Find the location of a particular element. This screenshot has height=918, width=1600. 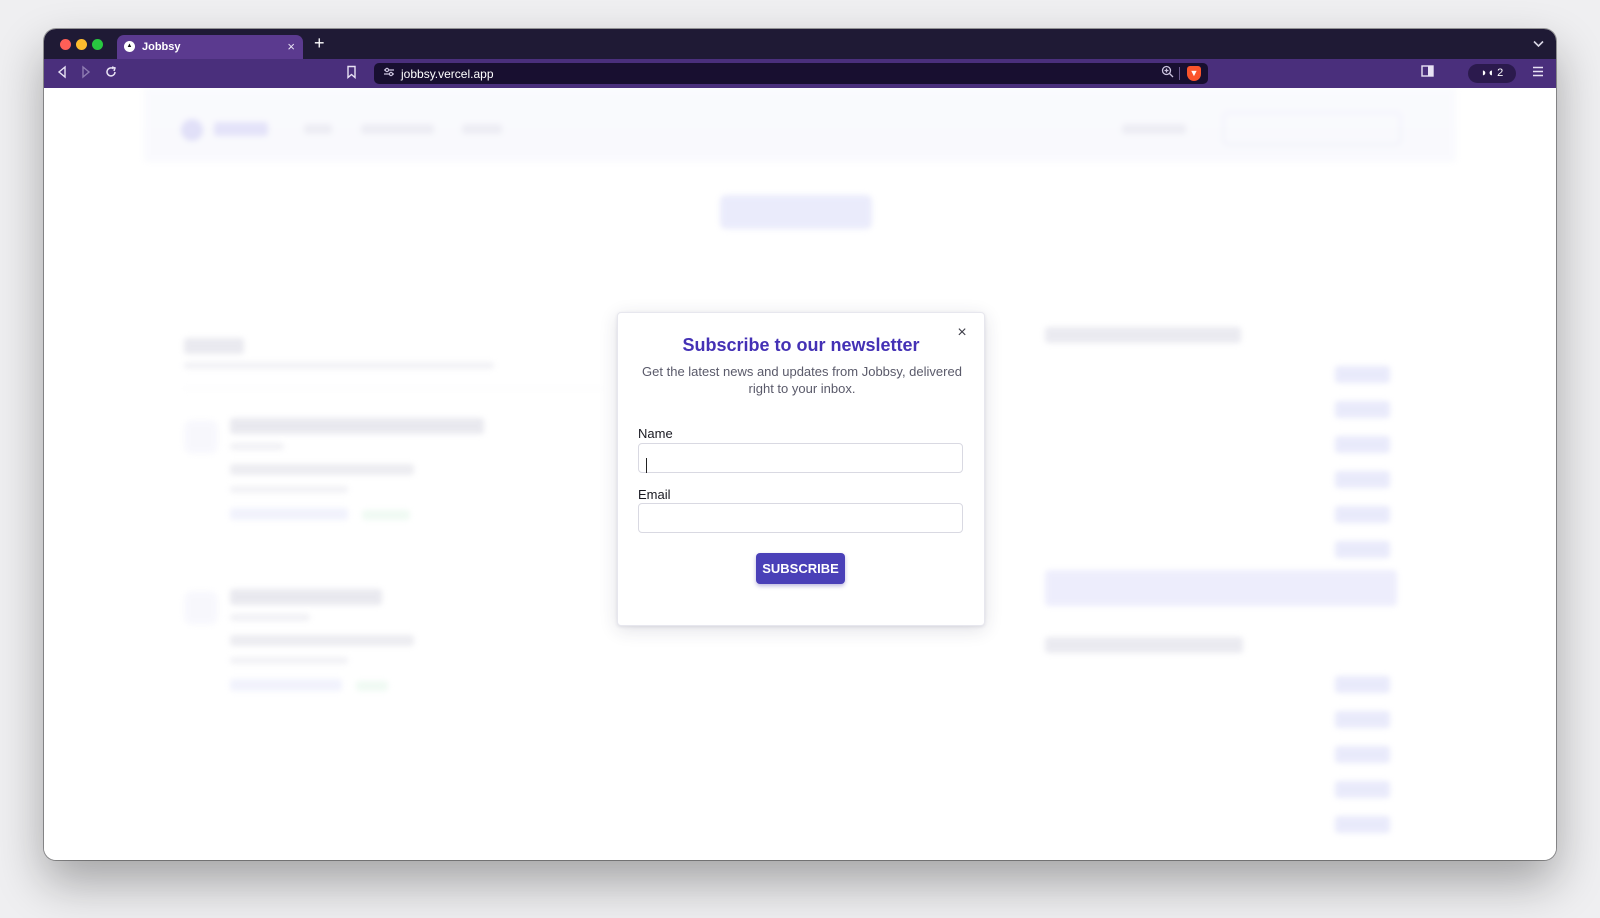

page-heading-placeholder is located at coordinates (796, 212).